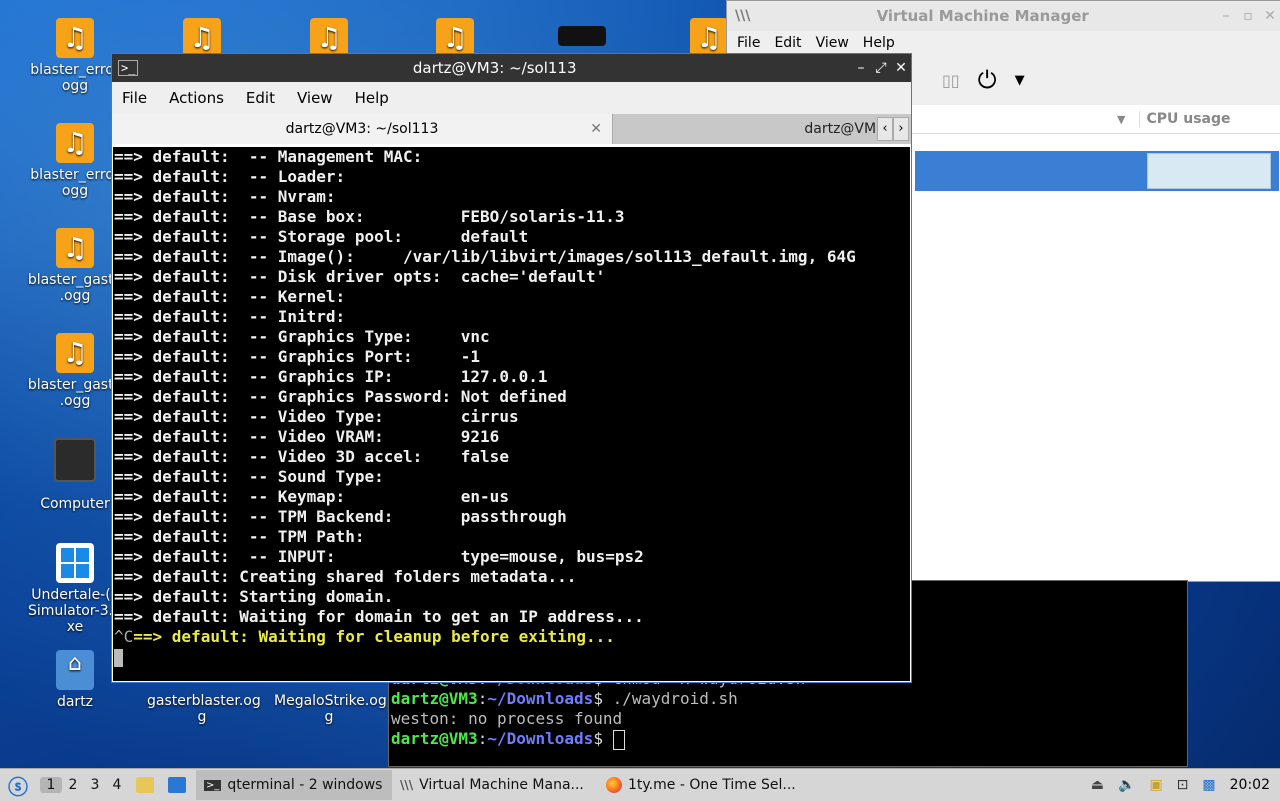 The image size is (1280, 801). Describe the element at coordinates (75, 702) in the screenshot. I see `desktop-icon-label: dartz` at that location.